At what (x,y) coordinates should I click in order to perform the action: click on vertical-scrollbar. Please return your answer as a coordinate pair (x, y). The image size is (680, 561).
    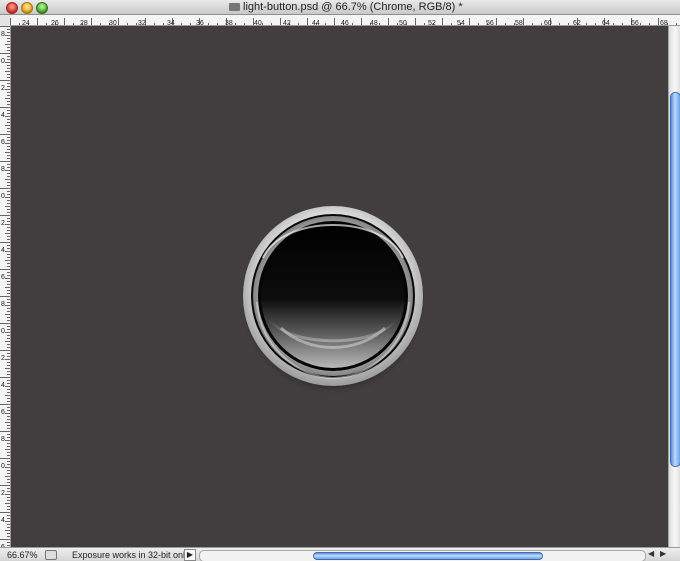
    Looking at the image, I should click on (674, 286).